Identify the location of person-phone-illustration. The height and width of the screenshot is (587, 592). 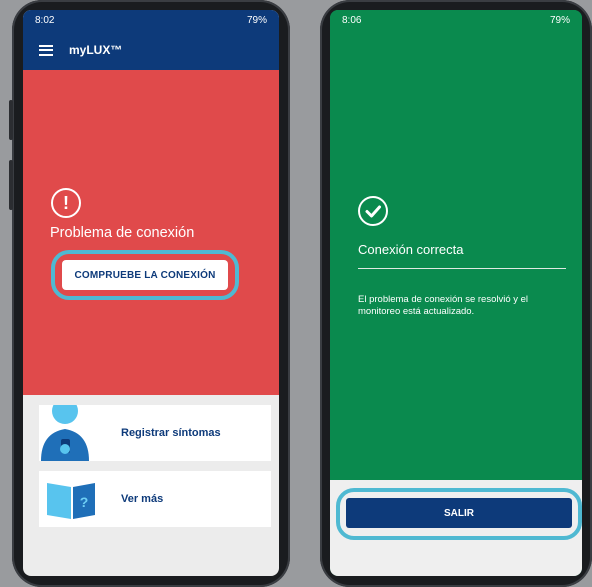
(65, 433).